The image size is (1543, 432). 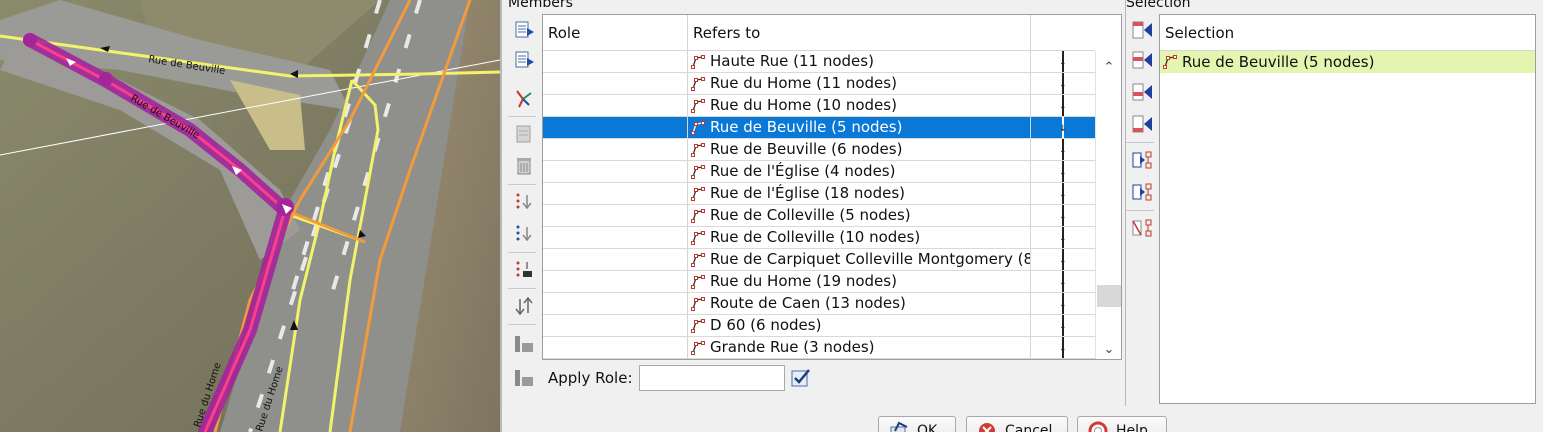 What do you see at coordinates (859, 303) in the screenshot?
I see `member-refers-to-cell: Route de Caen (13 nodes)` at bounding box center [859, 303].